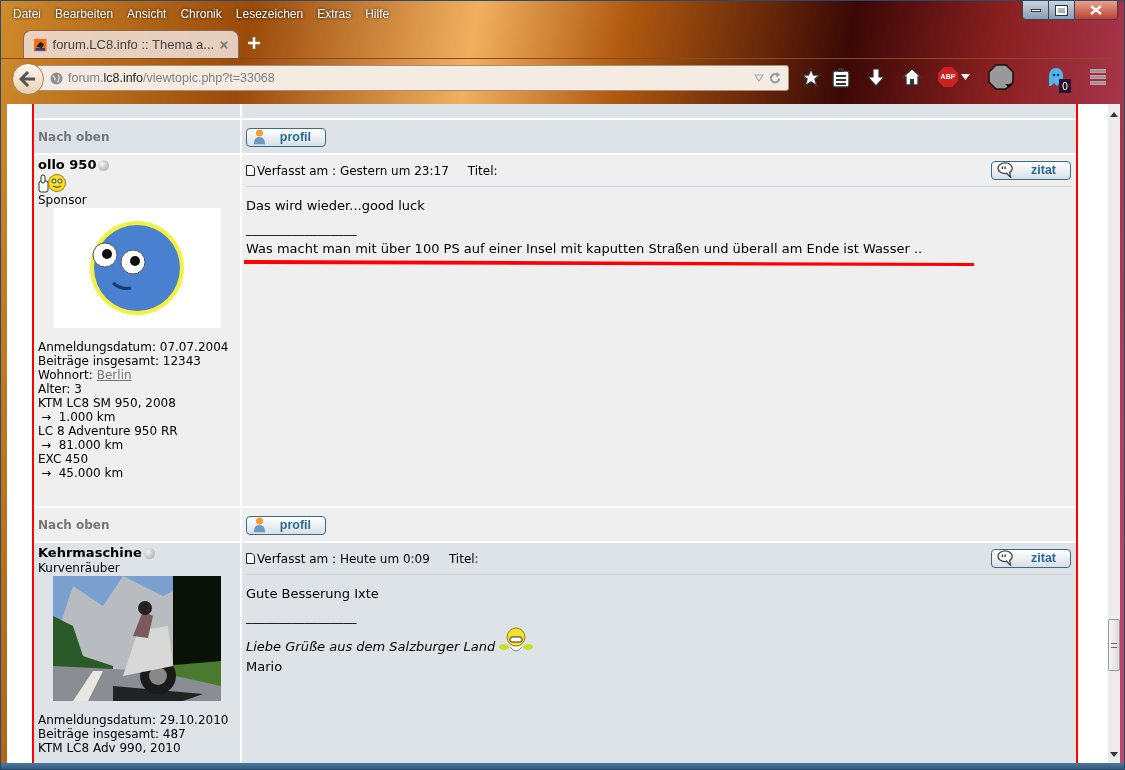  Describe the element at coordinates (1001, 77) in the screenshot. I see `octagon-icon` at that location.